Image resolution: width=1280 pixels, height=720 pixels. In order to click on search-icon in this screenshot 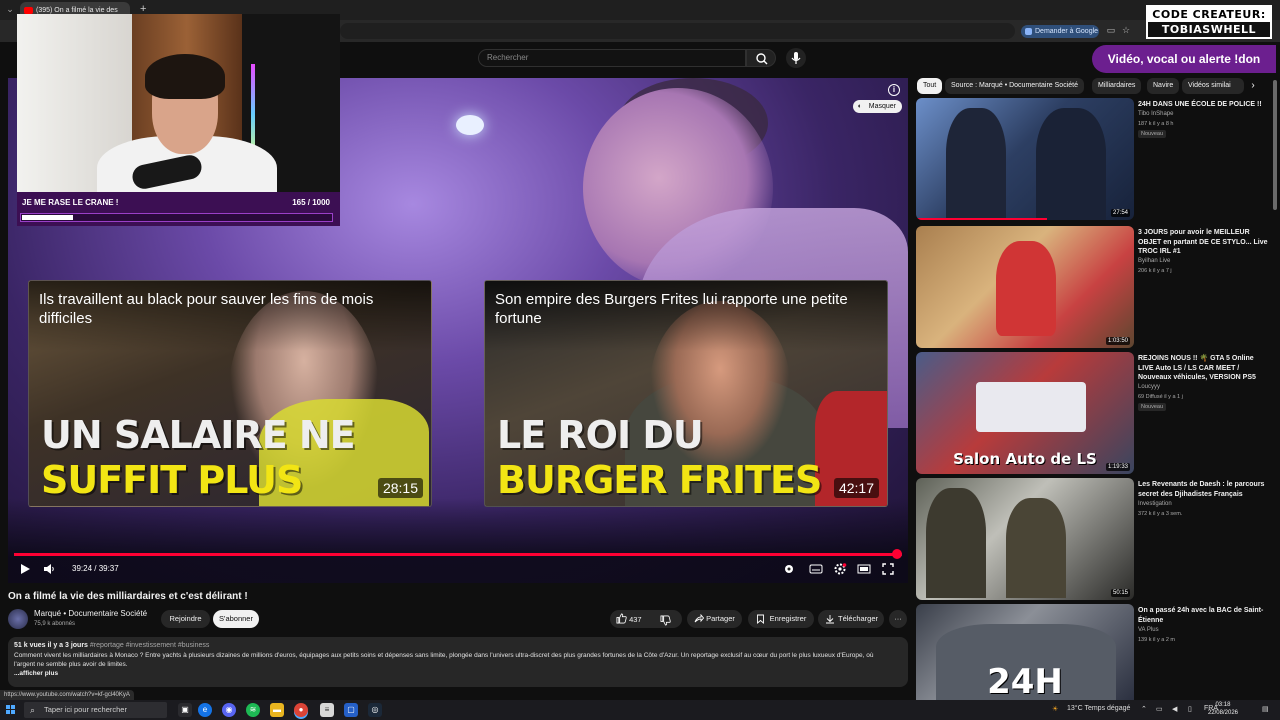, I will do `click(762, 59)`.